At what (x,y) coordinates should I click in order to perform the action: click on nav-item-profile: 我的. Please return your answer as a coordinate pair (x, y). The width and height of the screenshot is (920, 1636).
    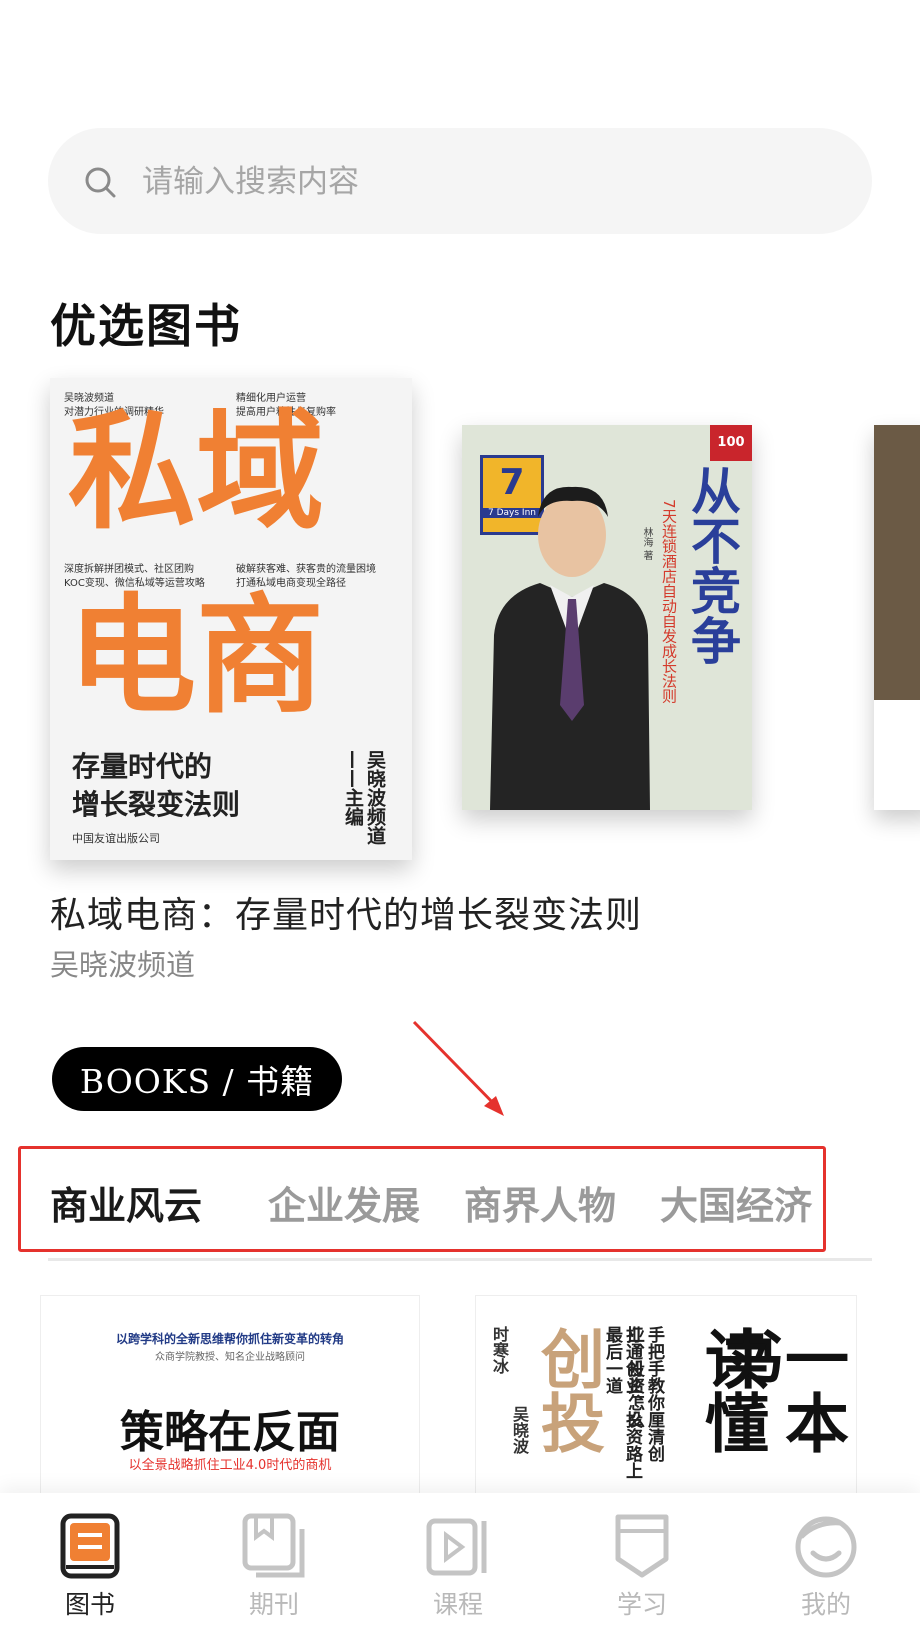
    Looking at the image, I should click on (826, 1567).